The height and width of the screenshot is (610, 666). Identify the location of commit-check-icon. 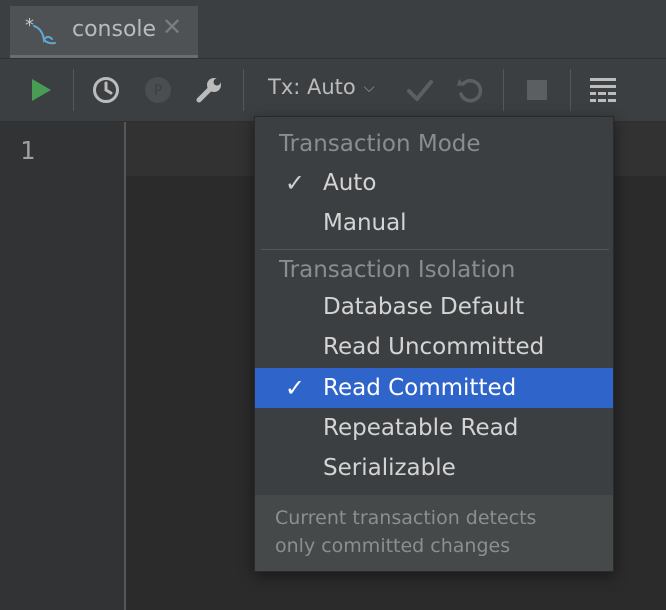
(420, 90).